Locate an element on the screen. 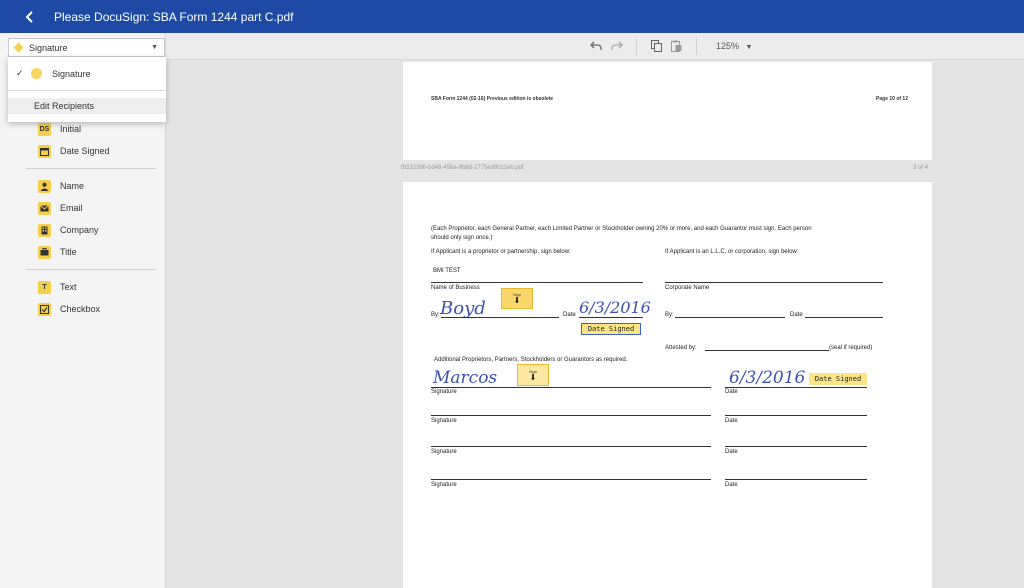  back-button is located at coordinates (30, 16).